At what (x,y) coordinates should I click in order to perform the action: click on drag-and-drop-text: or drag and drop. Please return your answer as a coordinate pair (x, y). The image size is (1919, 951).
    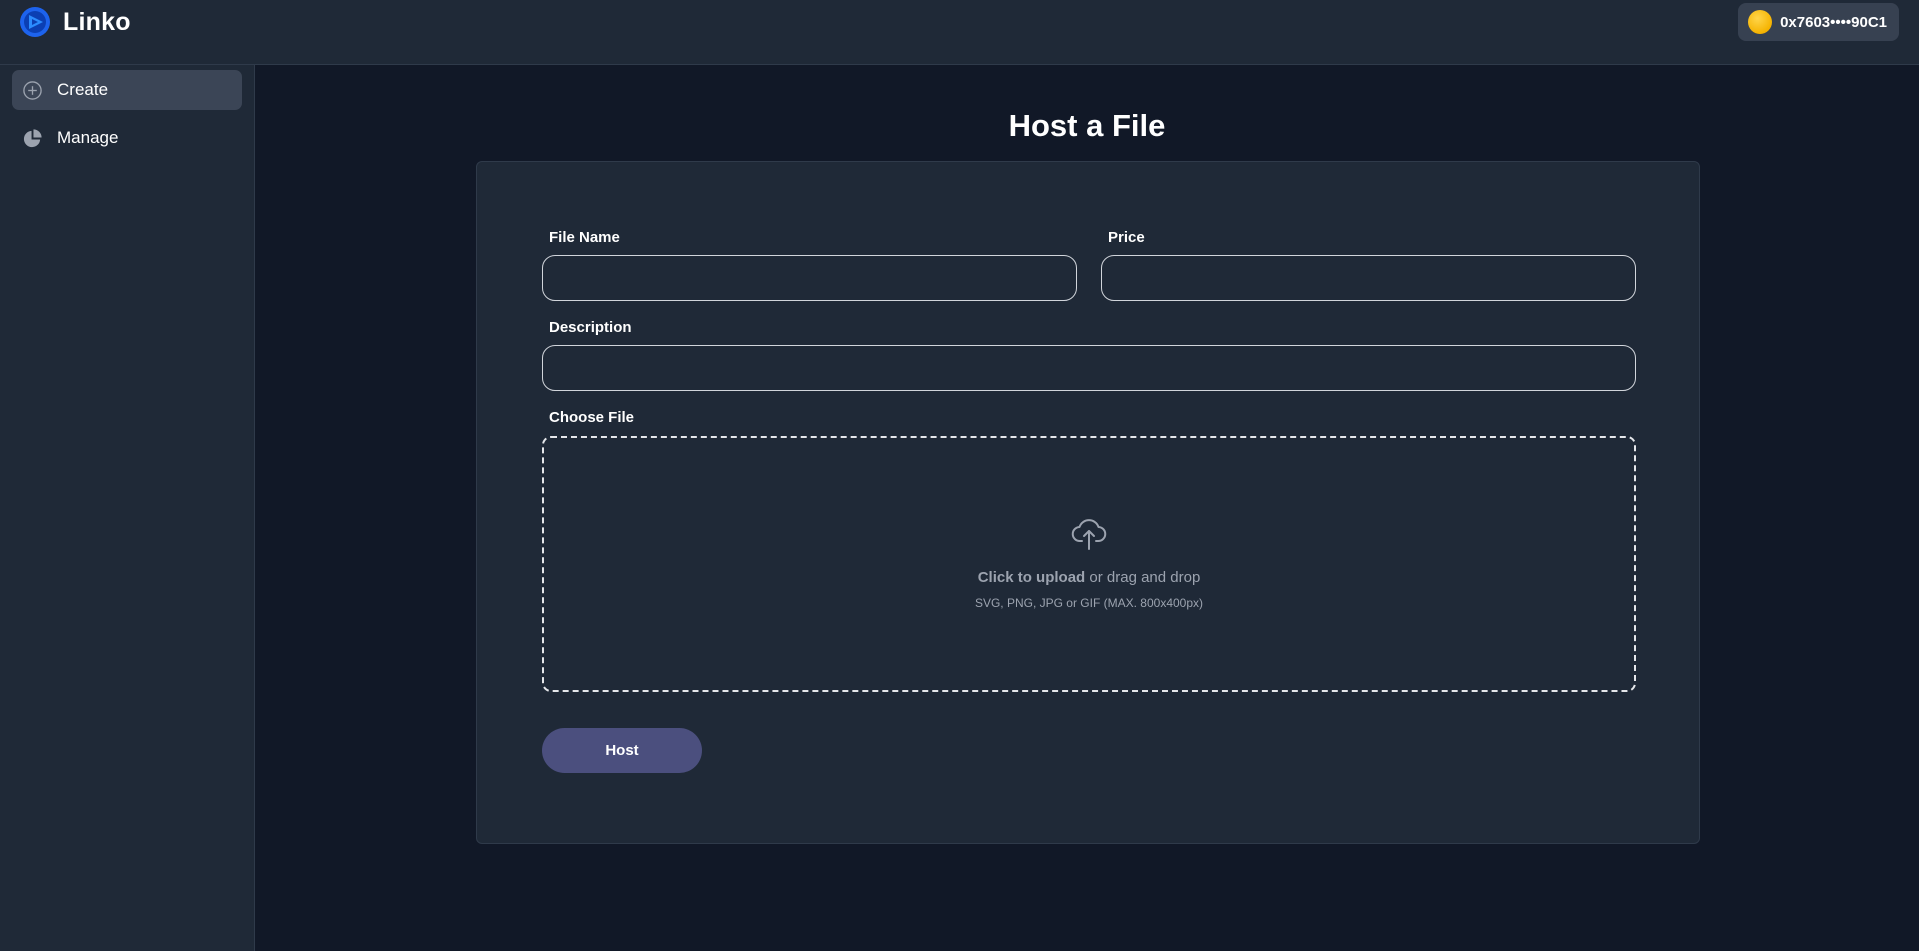
    Looking at the image, I should click on (1143, 577).